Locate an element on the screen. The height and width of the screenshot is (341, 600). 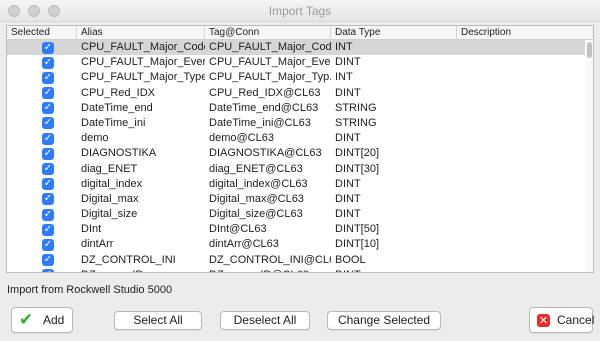
table-row: ✓ DZ_open_IDDZ_open_ID@CL63DINT is located at coordinates (296, 270).